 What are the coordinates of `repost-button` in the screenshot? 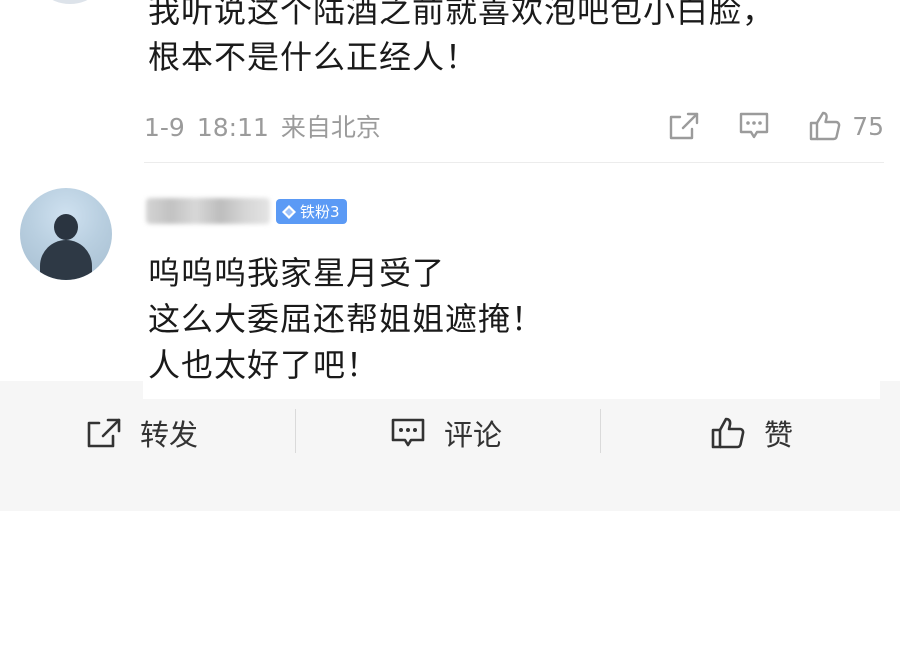 It's located at (684, 126).